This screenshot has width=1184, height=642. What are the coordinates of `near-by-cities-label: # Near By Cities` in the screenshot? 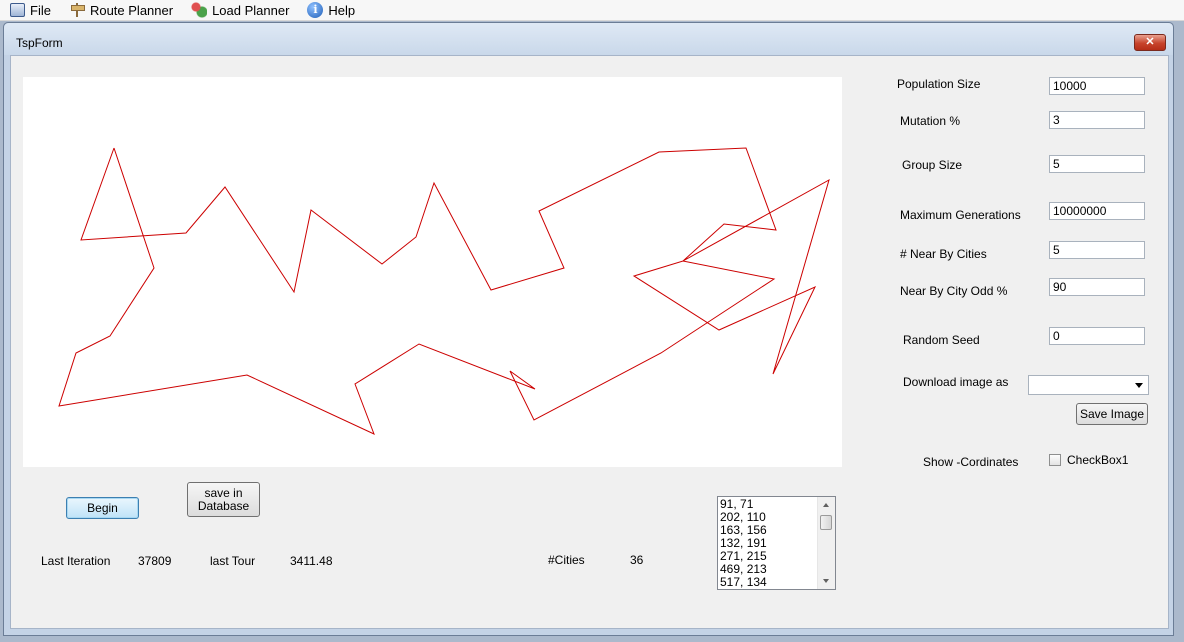 It's located at (943, 254).